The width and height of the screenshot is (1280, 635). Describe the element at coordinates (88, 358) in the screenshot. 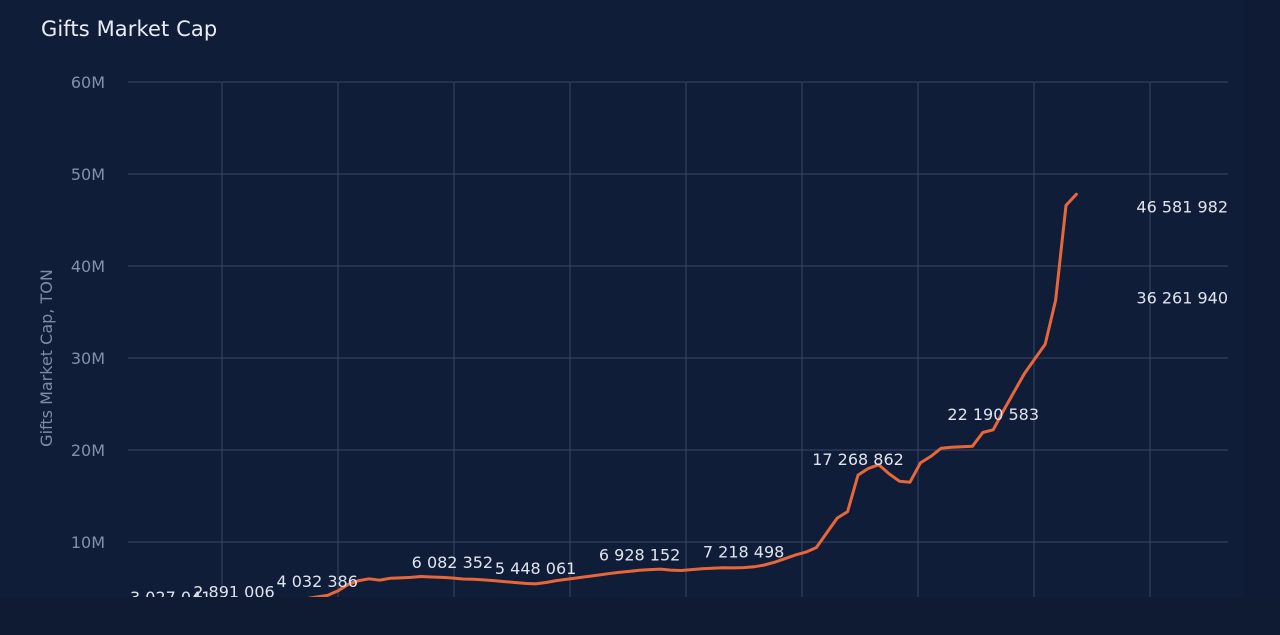

I see `y-tick-label: 30M` at that location.